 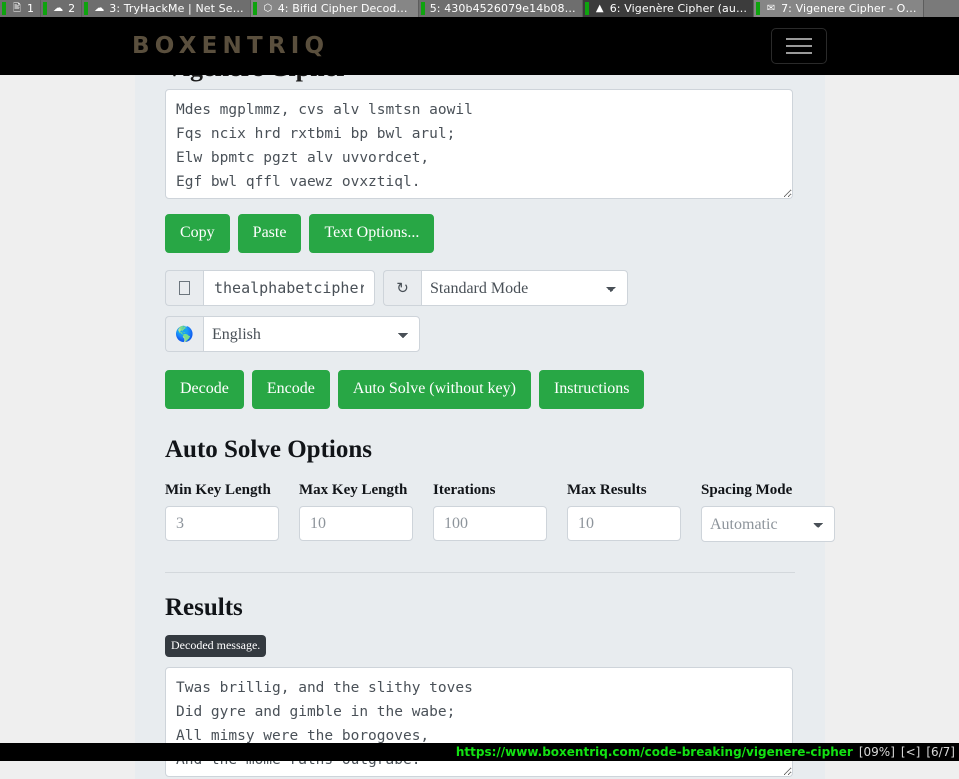 I want to click on spacing-mode-select: Automatic, so click(x=768, y=524).